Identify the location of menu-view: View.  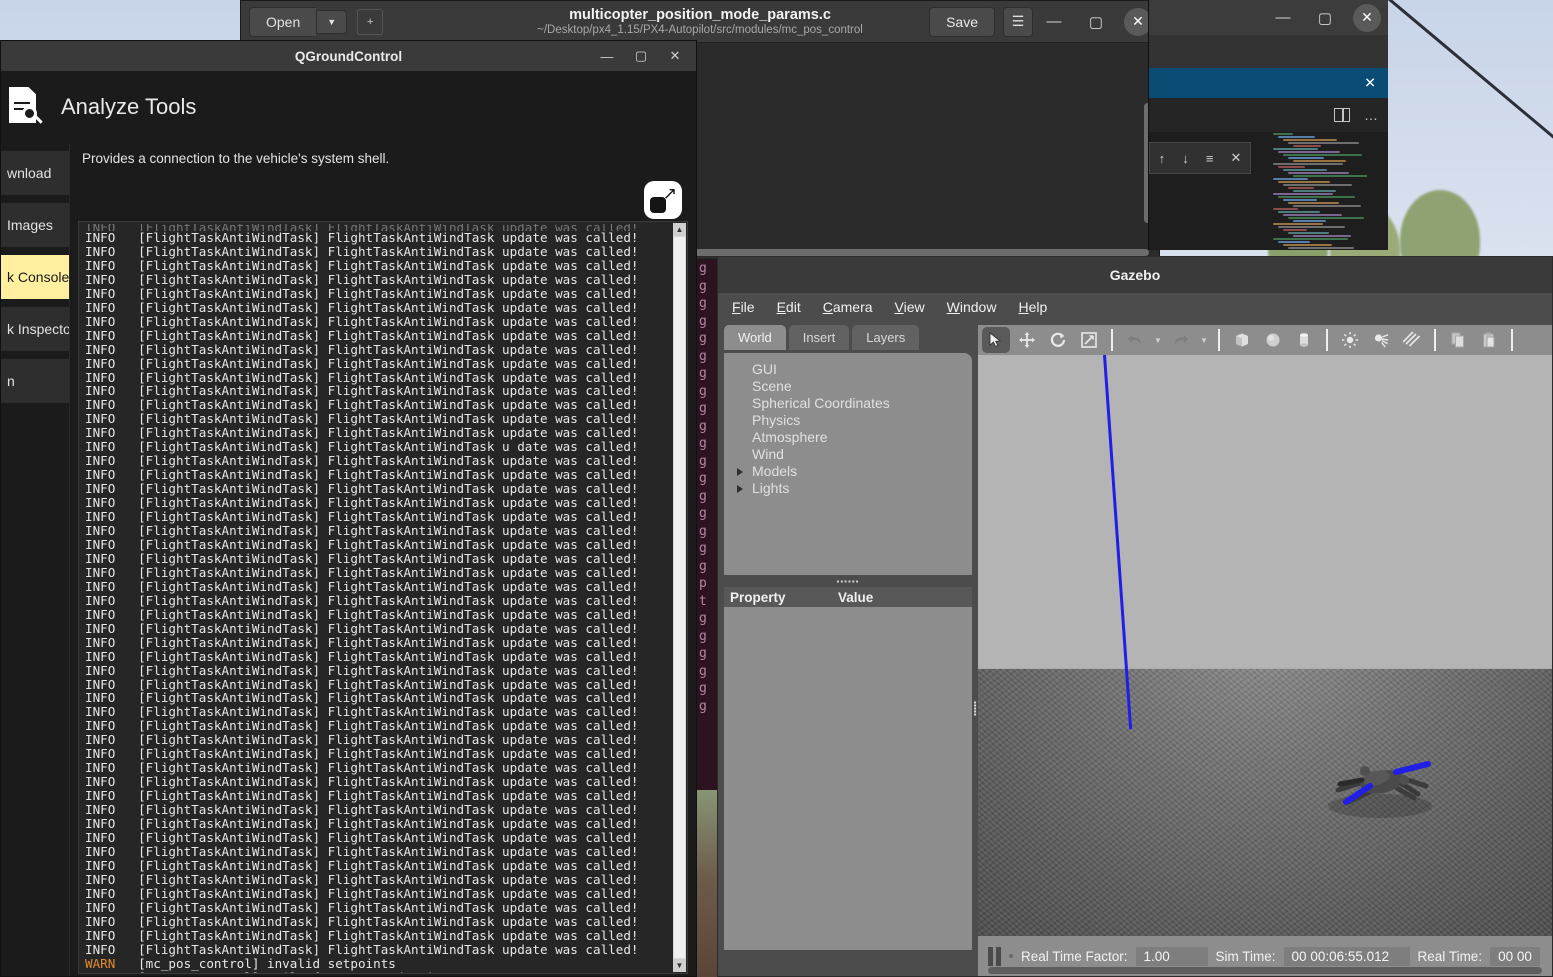
(910, 307).